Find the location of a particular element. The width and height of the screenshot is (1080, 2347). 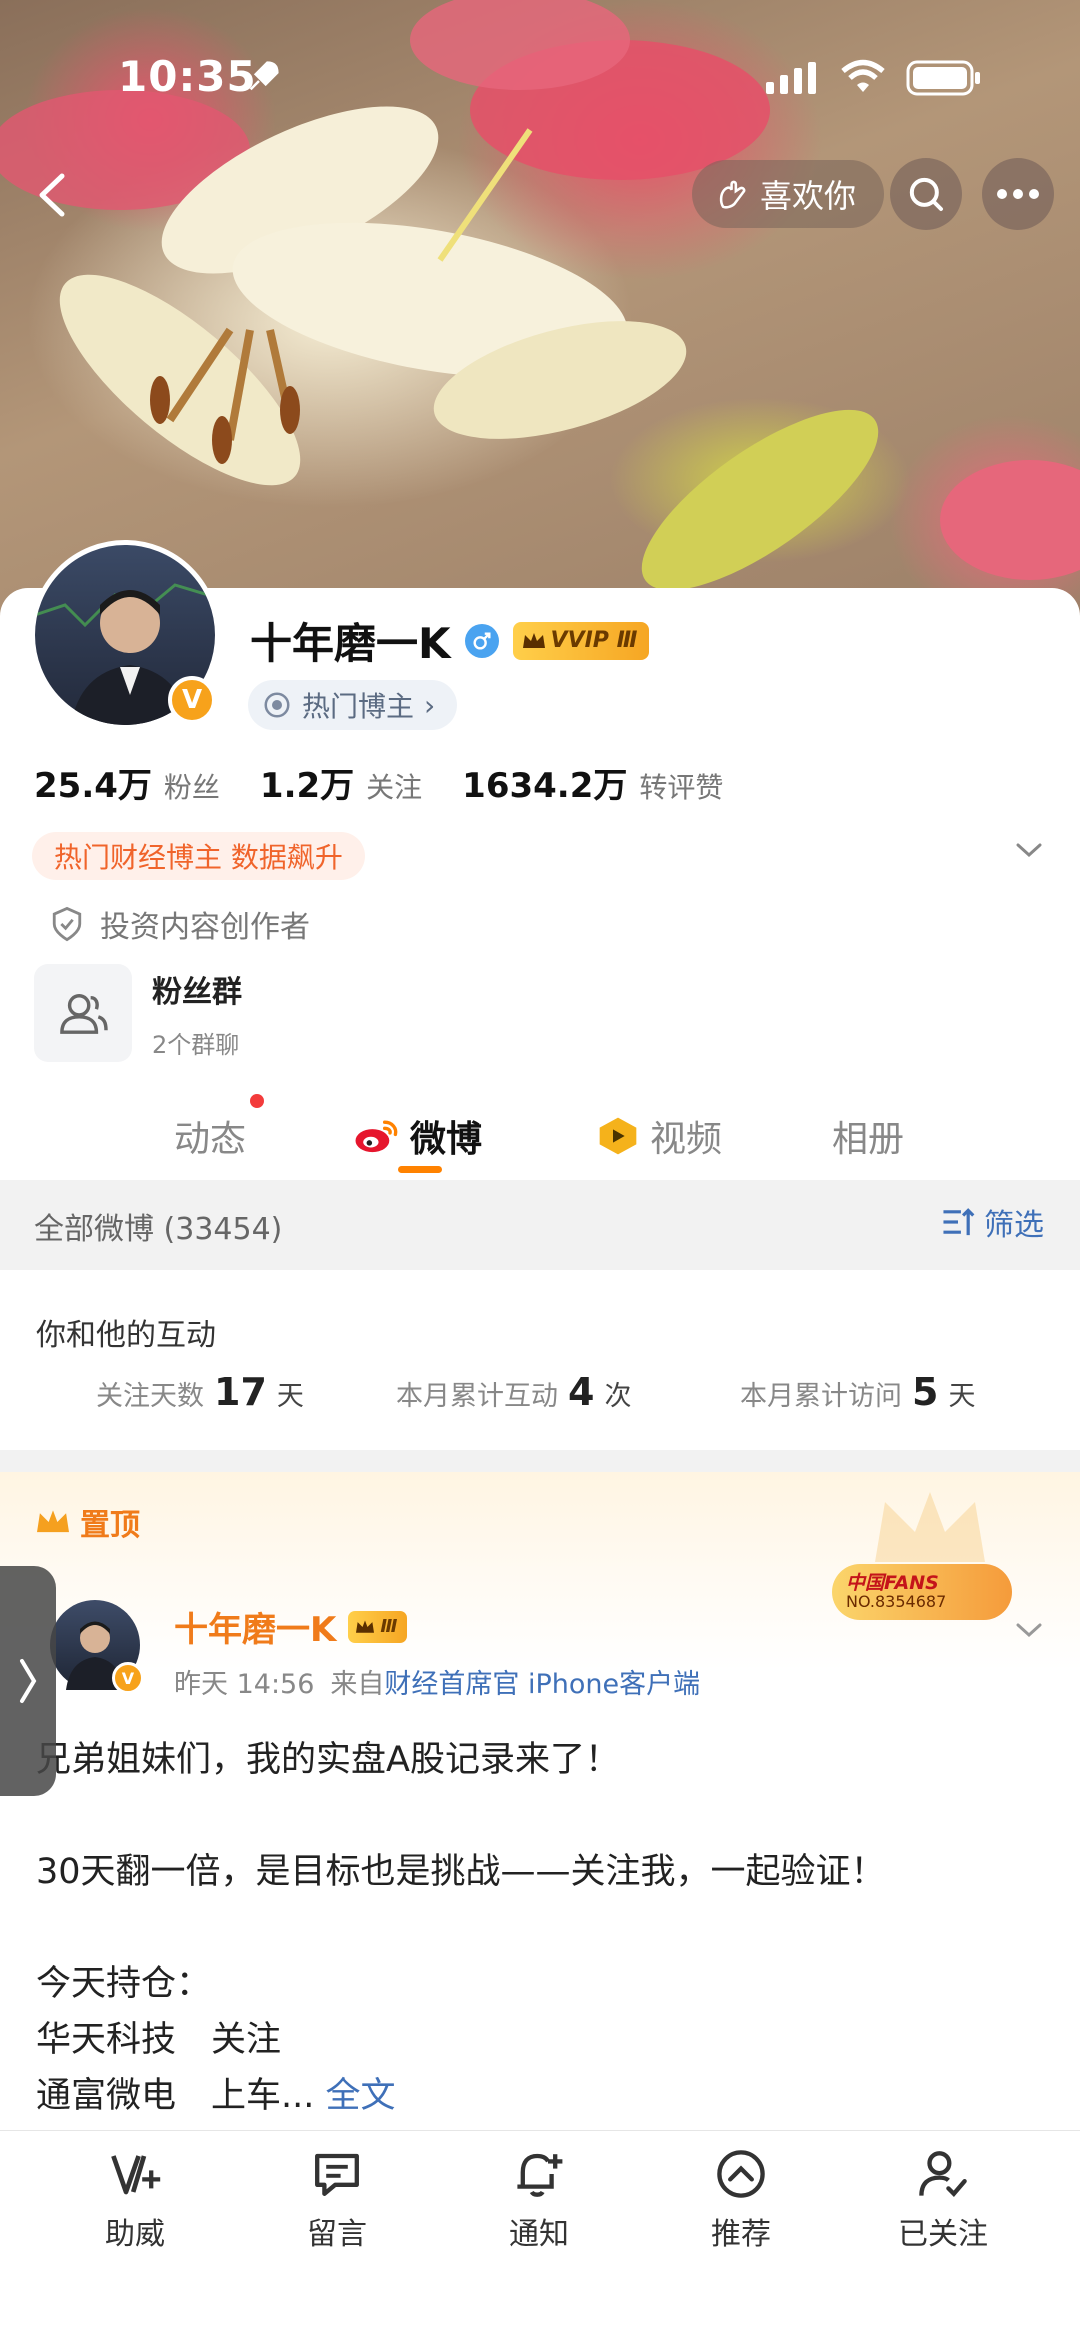

bottom-action-bar: 助威 留言 通知 推荐 已关注 is located at coordinates (540, 2238).